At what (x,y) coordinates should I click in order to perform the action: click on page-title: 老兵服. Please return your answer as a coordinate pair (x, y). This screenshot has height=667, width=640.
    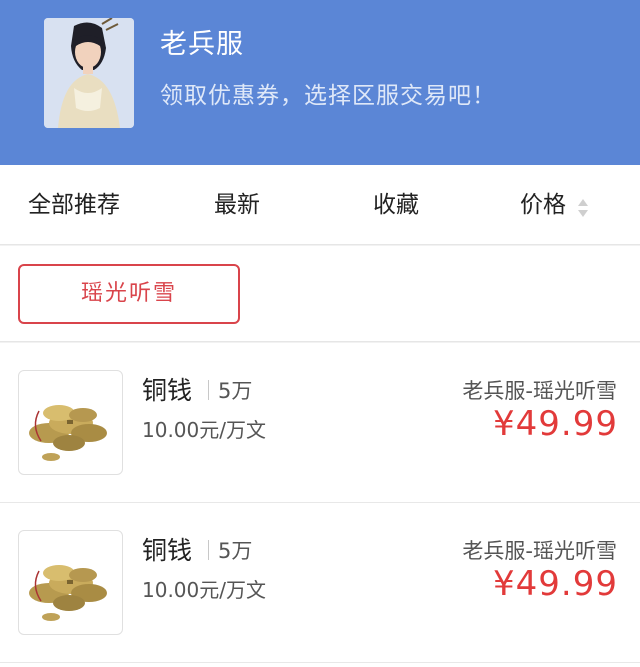
    Looking at the image, I should click on (202, 44).